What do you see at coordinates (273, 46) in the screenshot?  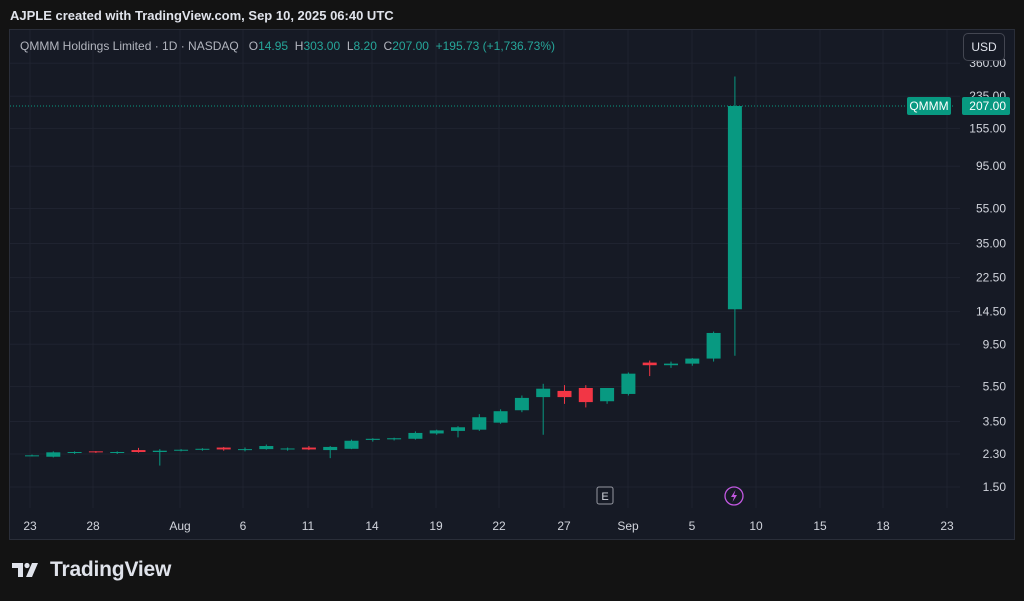 I see `open-value: 14.95` at bounding box center [273, 46].